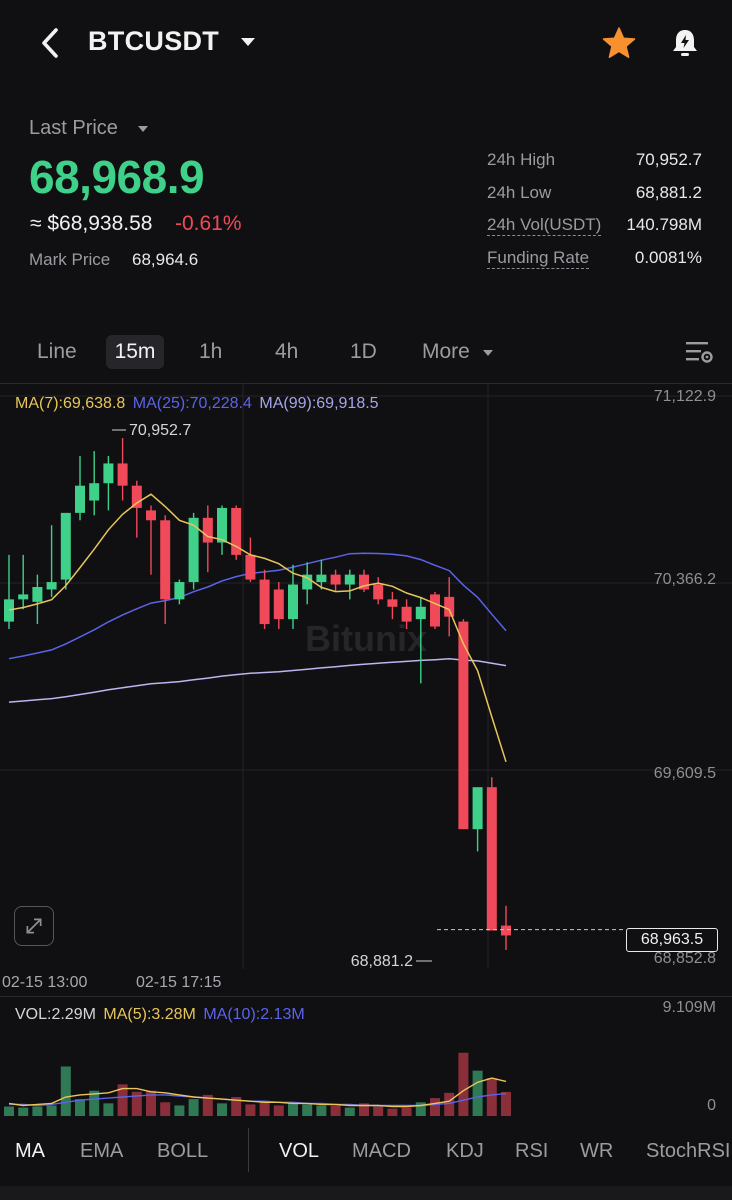 Image resolution: width=732 pixels, height=1200 pixels. I want to click on bottom-bar, so click(366, 1193).